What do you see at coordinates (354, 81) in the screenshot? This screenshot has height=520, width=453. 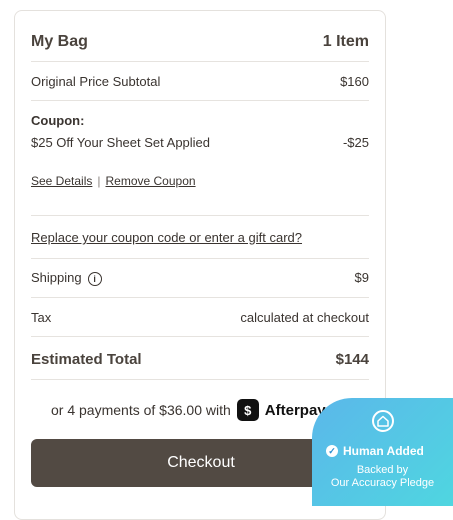 I see `subtotal-value: $160` at bounding box center [354, 81].